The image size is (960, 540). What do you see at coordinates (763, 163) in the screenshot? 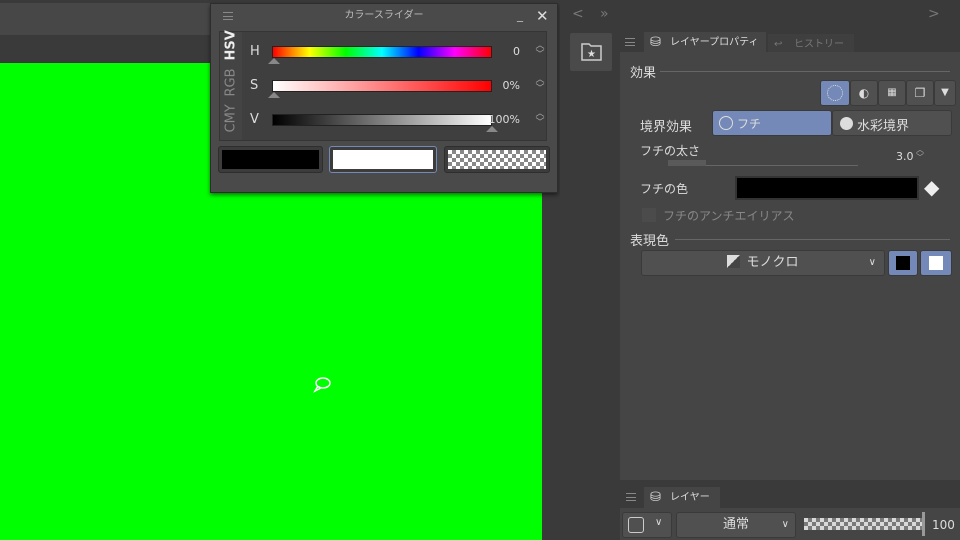
I see `edge-width-slider` at bounding box center [763, 163].